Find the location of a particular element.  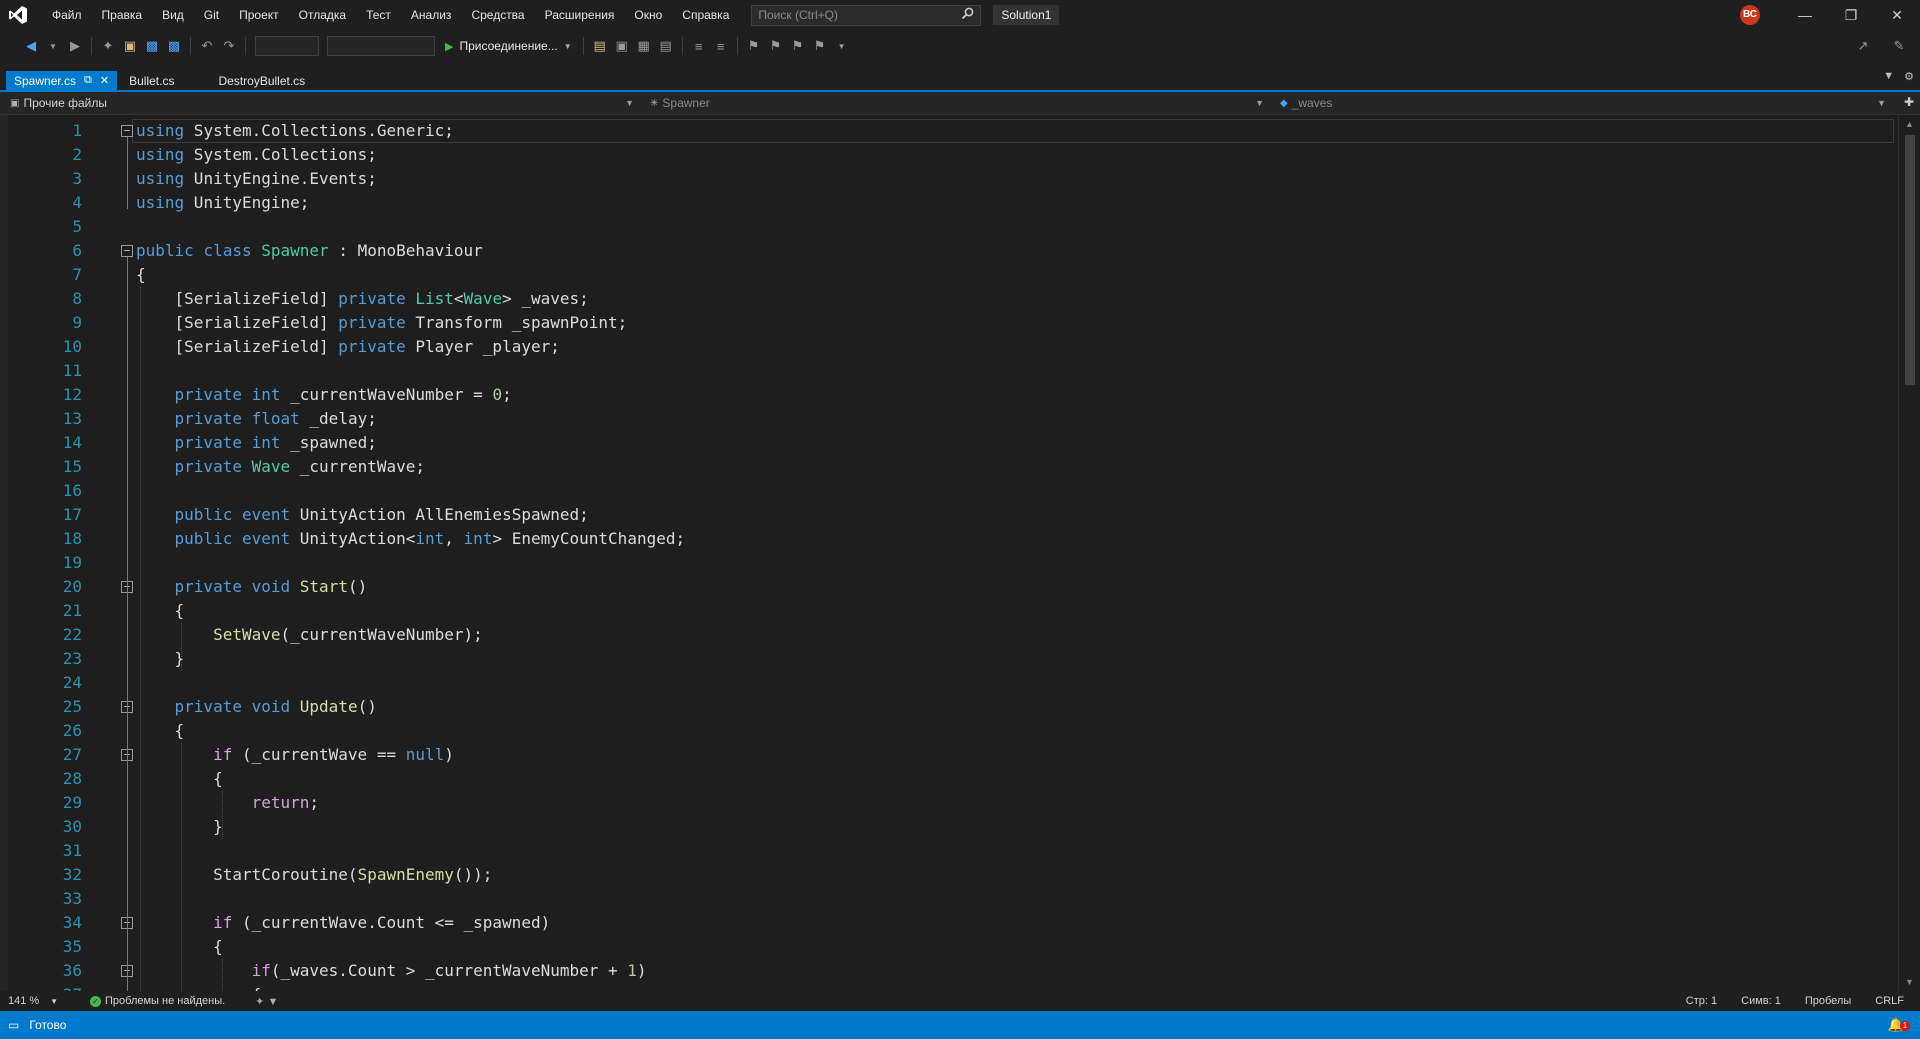

code-line: 23 } is located at coordinates (947, 659).